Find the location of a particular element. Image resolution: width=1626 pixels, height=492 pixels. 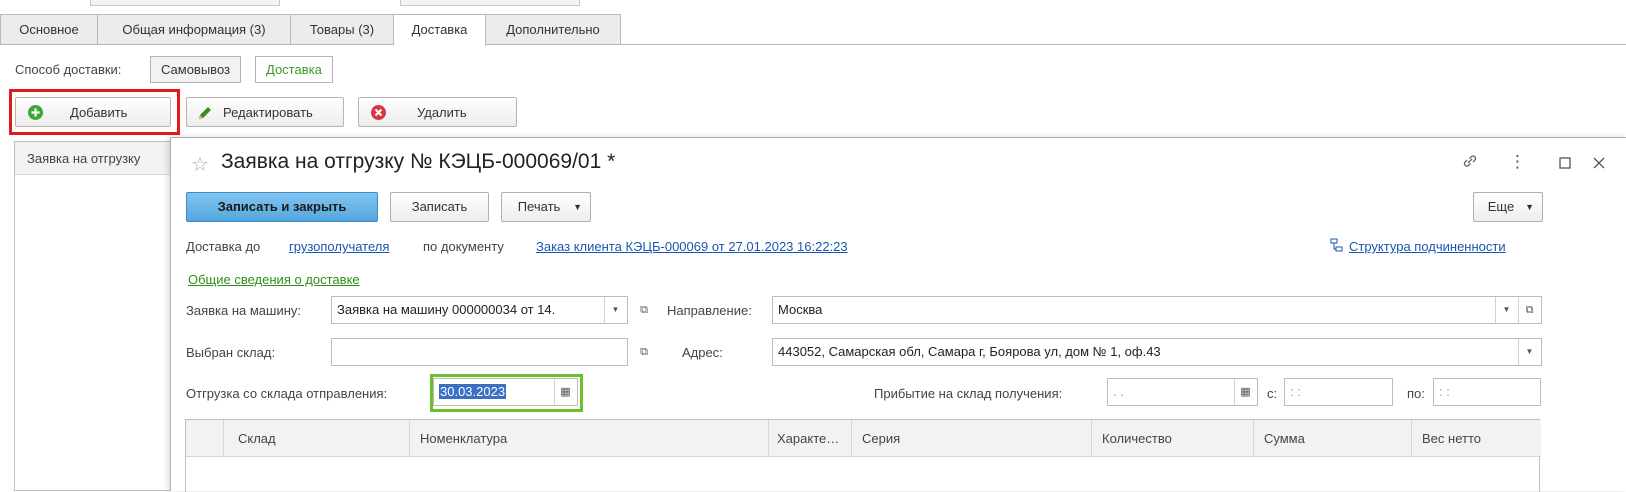

favorite-star-icon: ☆ is located at coordinates (200, 164).